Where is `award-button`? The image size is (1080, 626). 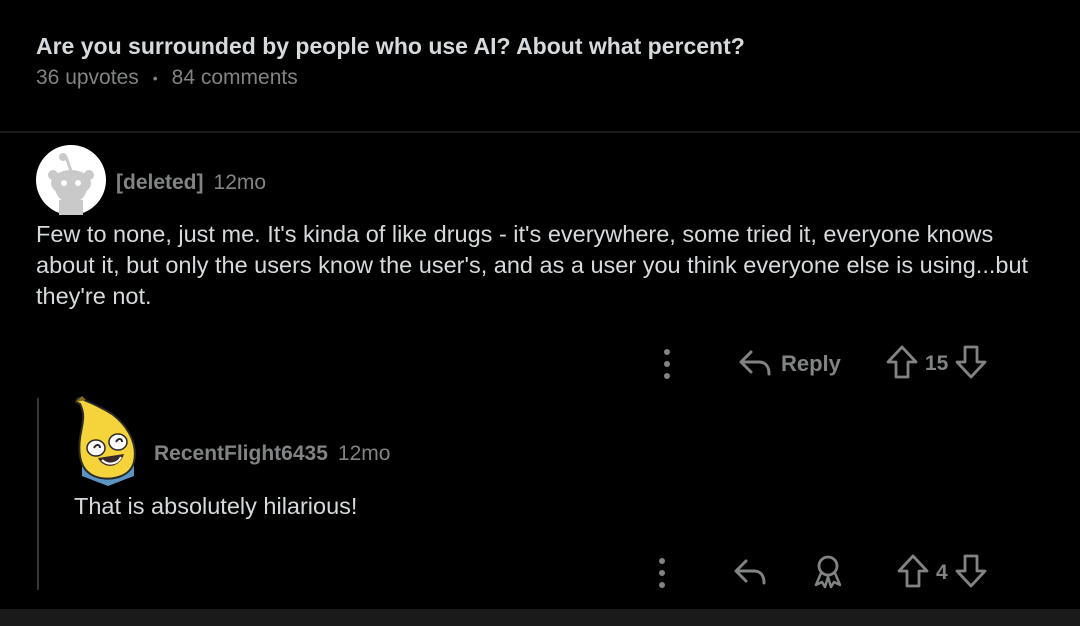
award-button is located at coordinates (828, 573).